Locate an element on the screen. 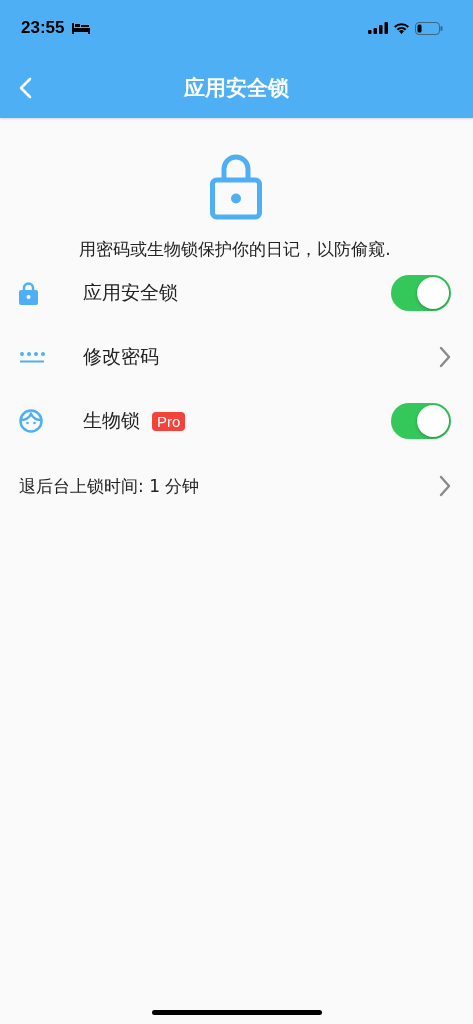 Image resolution: width=473 pixels, height=1024 pixels. lock-delay-label: 退后台上锁时间: 1 分钟 is located at coordinates (109, 486).